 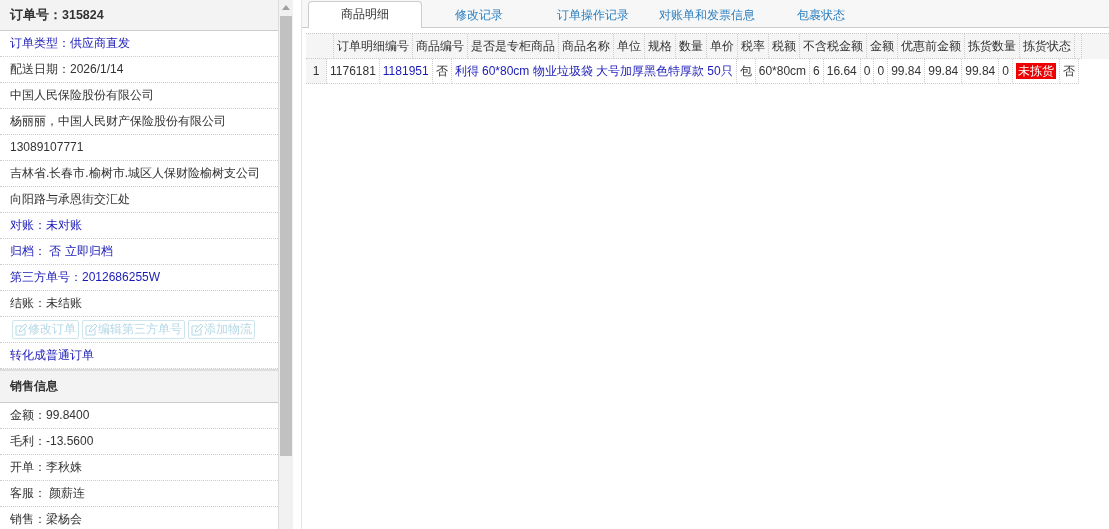 What do you see at coordinates (784, 46) in the screenshot?
I see `column-header: 税额` at bounding box center [784, 46].